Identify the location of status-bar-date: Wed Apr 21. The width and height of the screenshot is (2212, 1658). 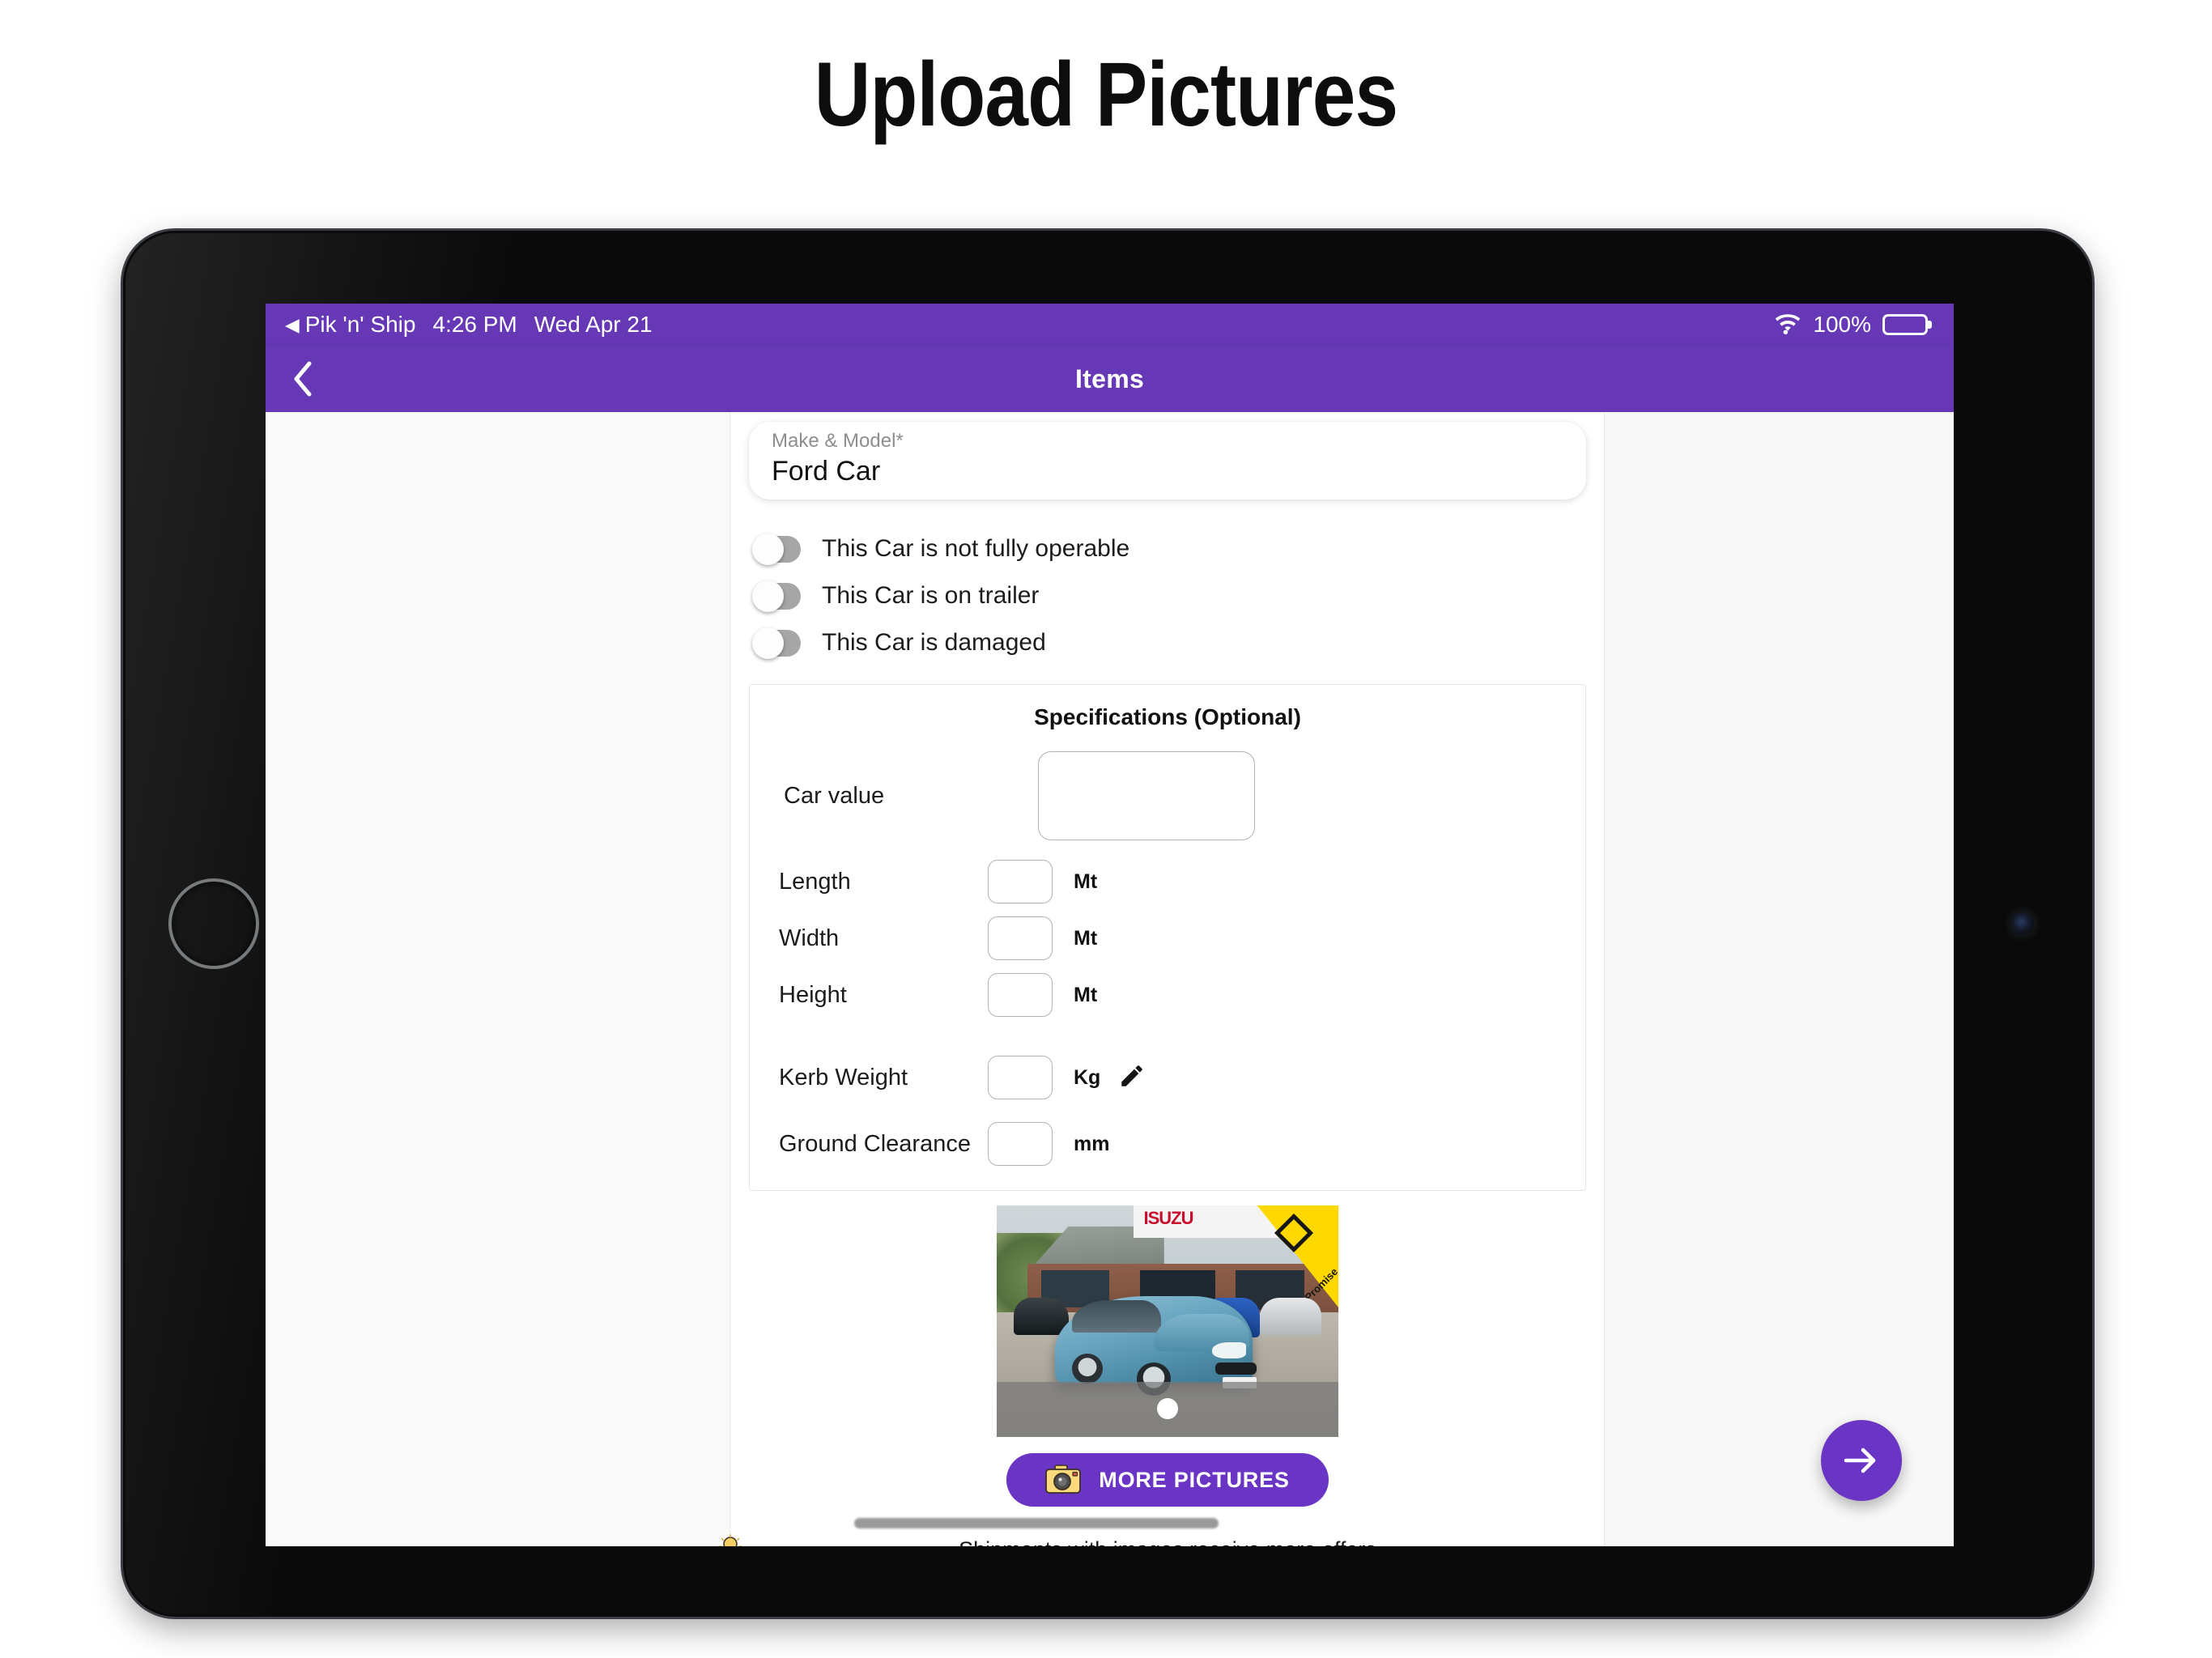
(594, 324).